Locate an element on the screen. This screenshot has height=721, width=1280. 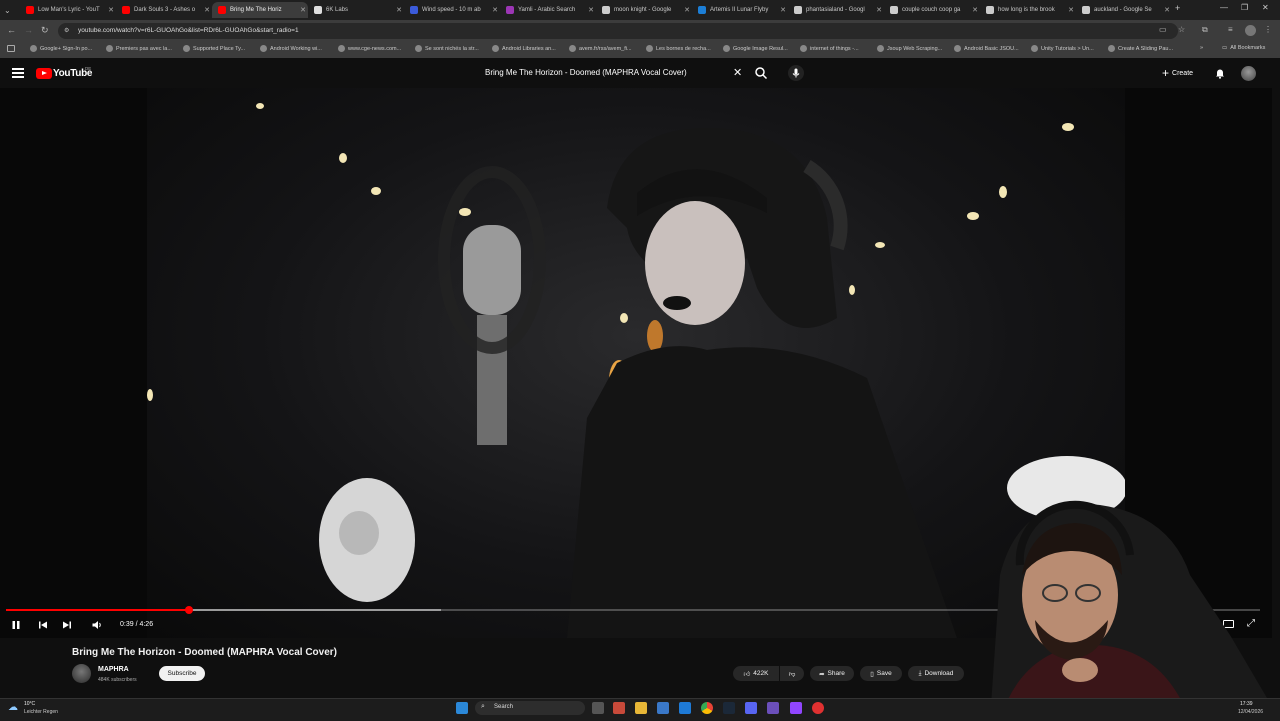
browser-tab: Wind speed - 10 m ab ✕ is located at coordinates (452, 10).